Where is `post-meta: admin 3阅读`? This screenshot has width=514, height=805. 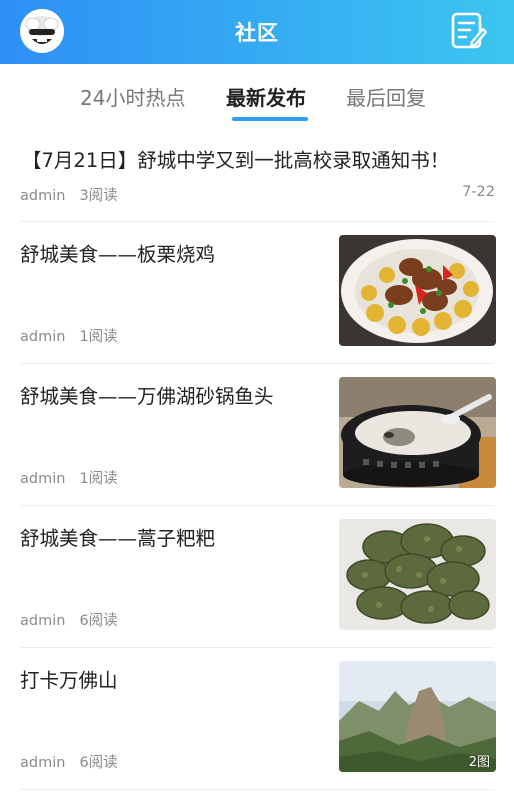 post-meta: admin 3阅读 is located at coordinates (69, 194).